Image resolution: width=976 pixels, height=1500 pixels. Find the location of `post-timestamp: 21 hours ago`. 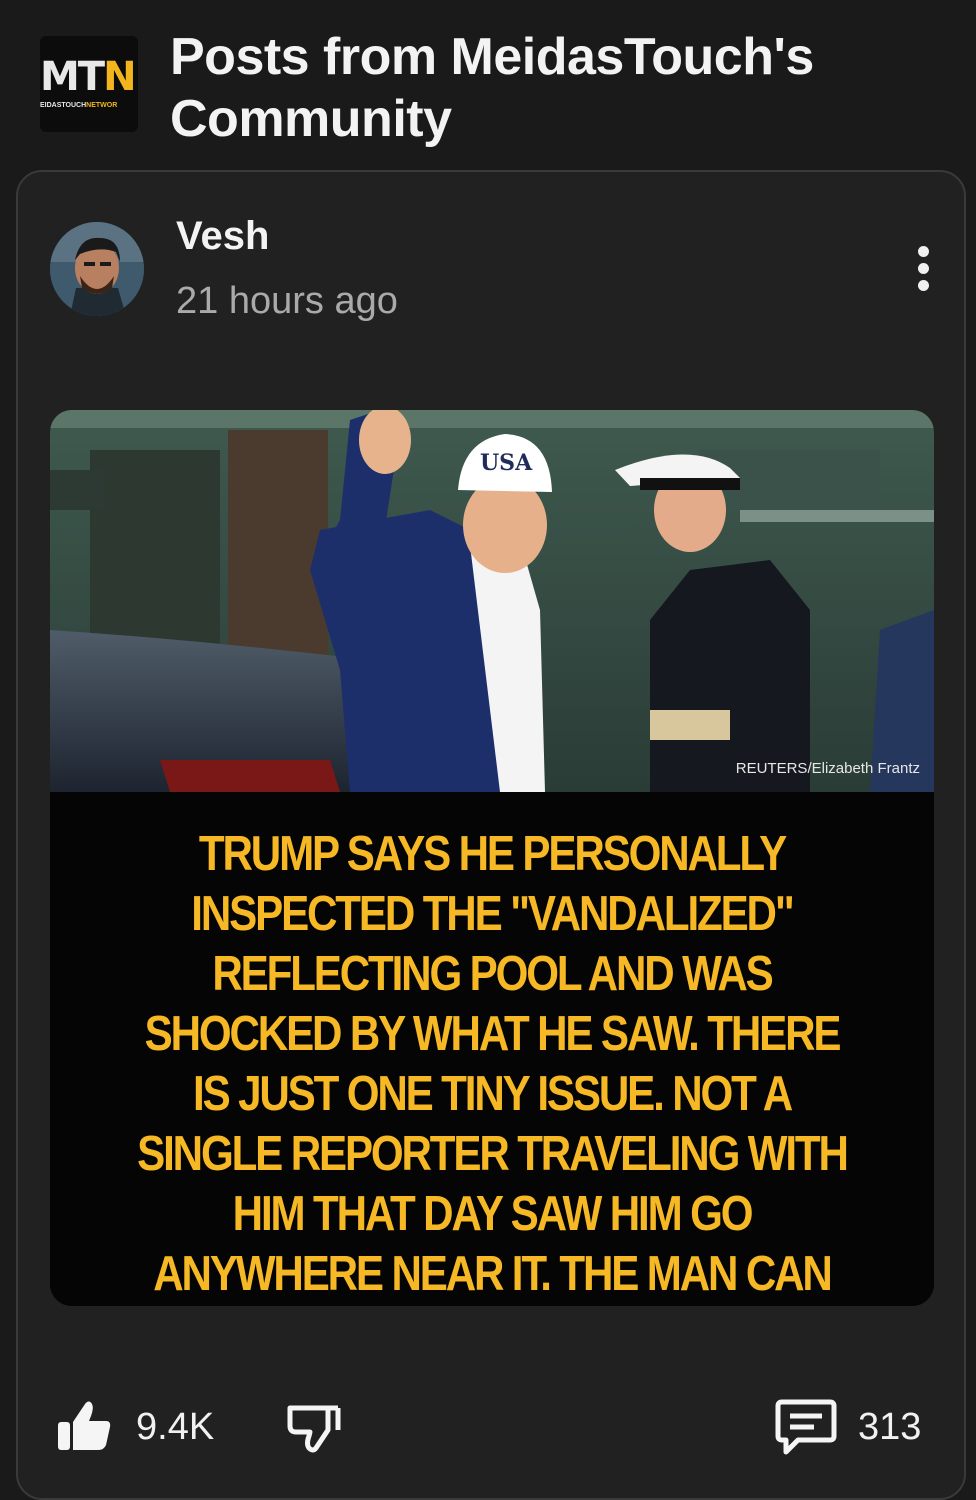

post-timestamp: 21 hours ago is located at coordinates (287, 301).